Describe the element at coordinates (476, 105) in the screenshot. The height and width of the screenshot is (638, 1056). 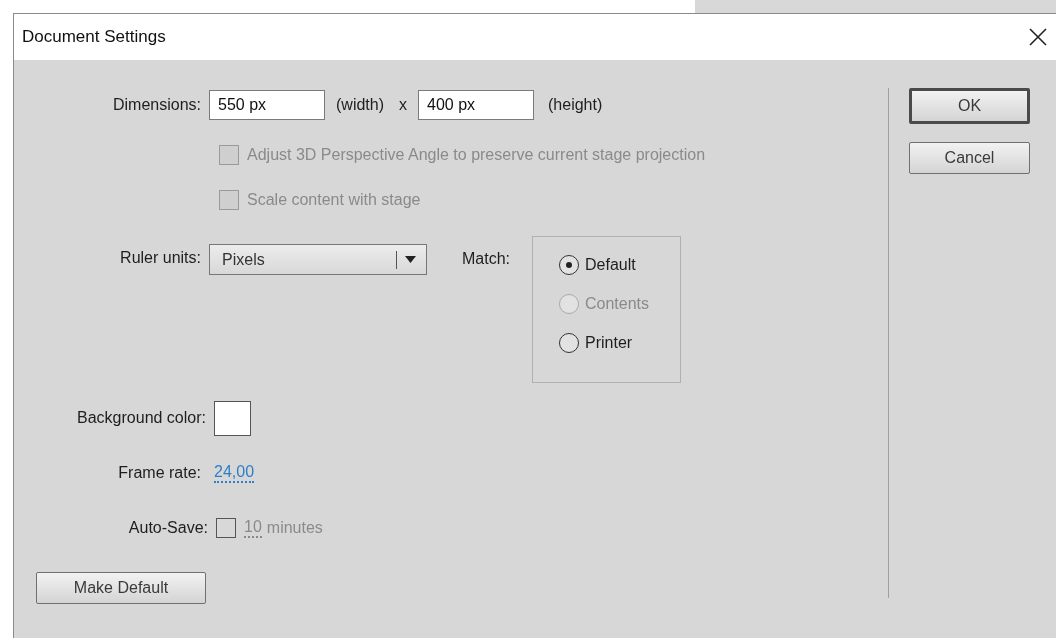
I see `height-field: 400 px` at that location.